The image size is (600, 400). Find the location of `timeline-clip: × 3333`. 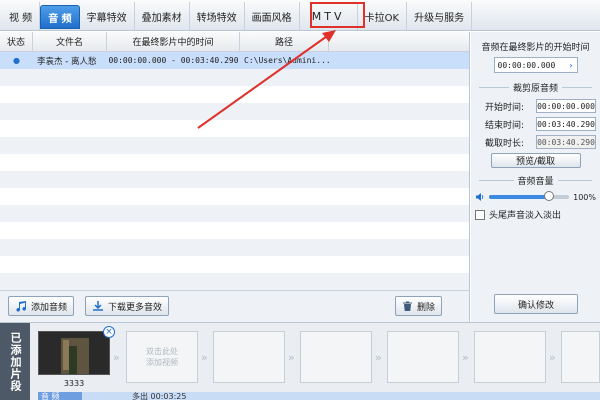

timeline-clip: × 3333 is located at coordinates (76, 359).